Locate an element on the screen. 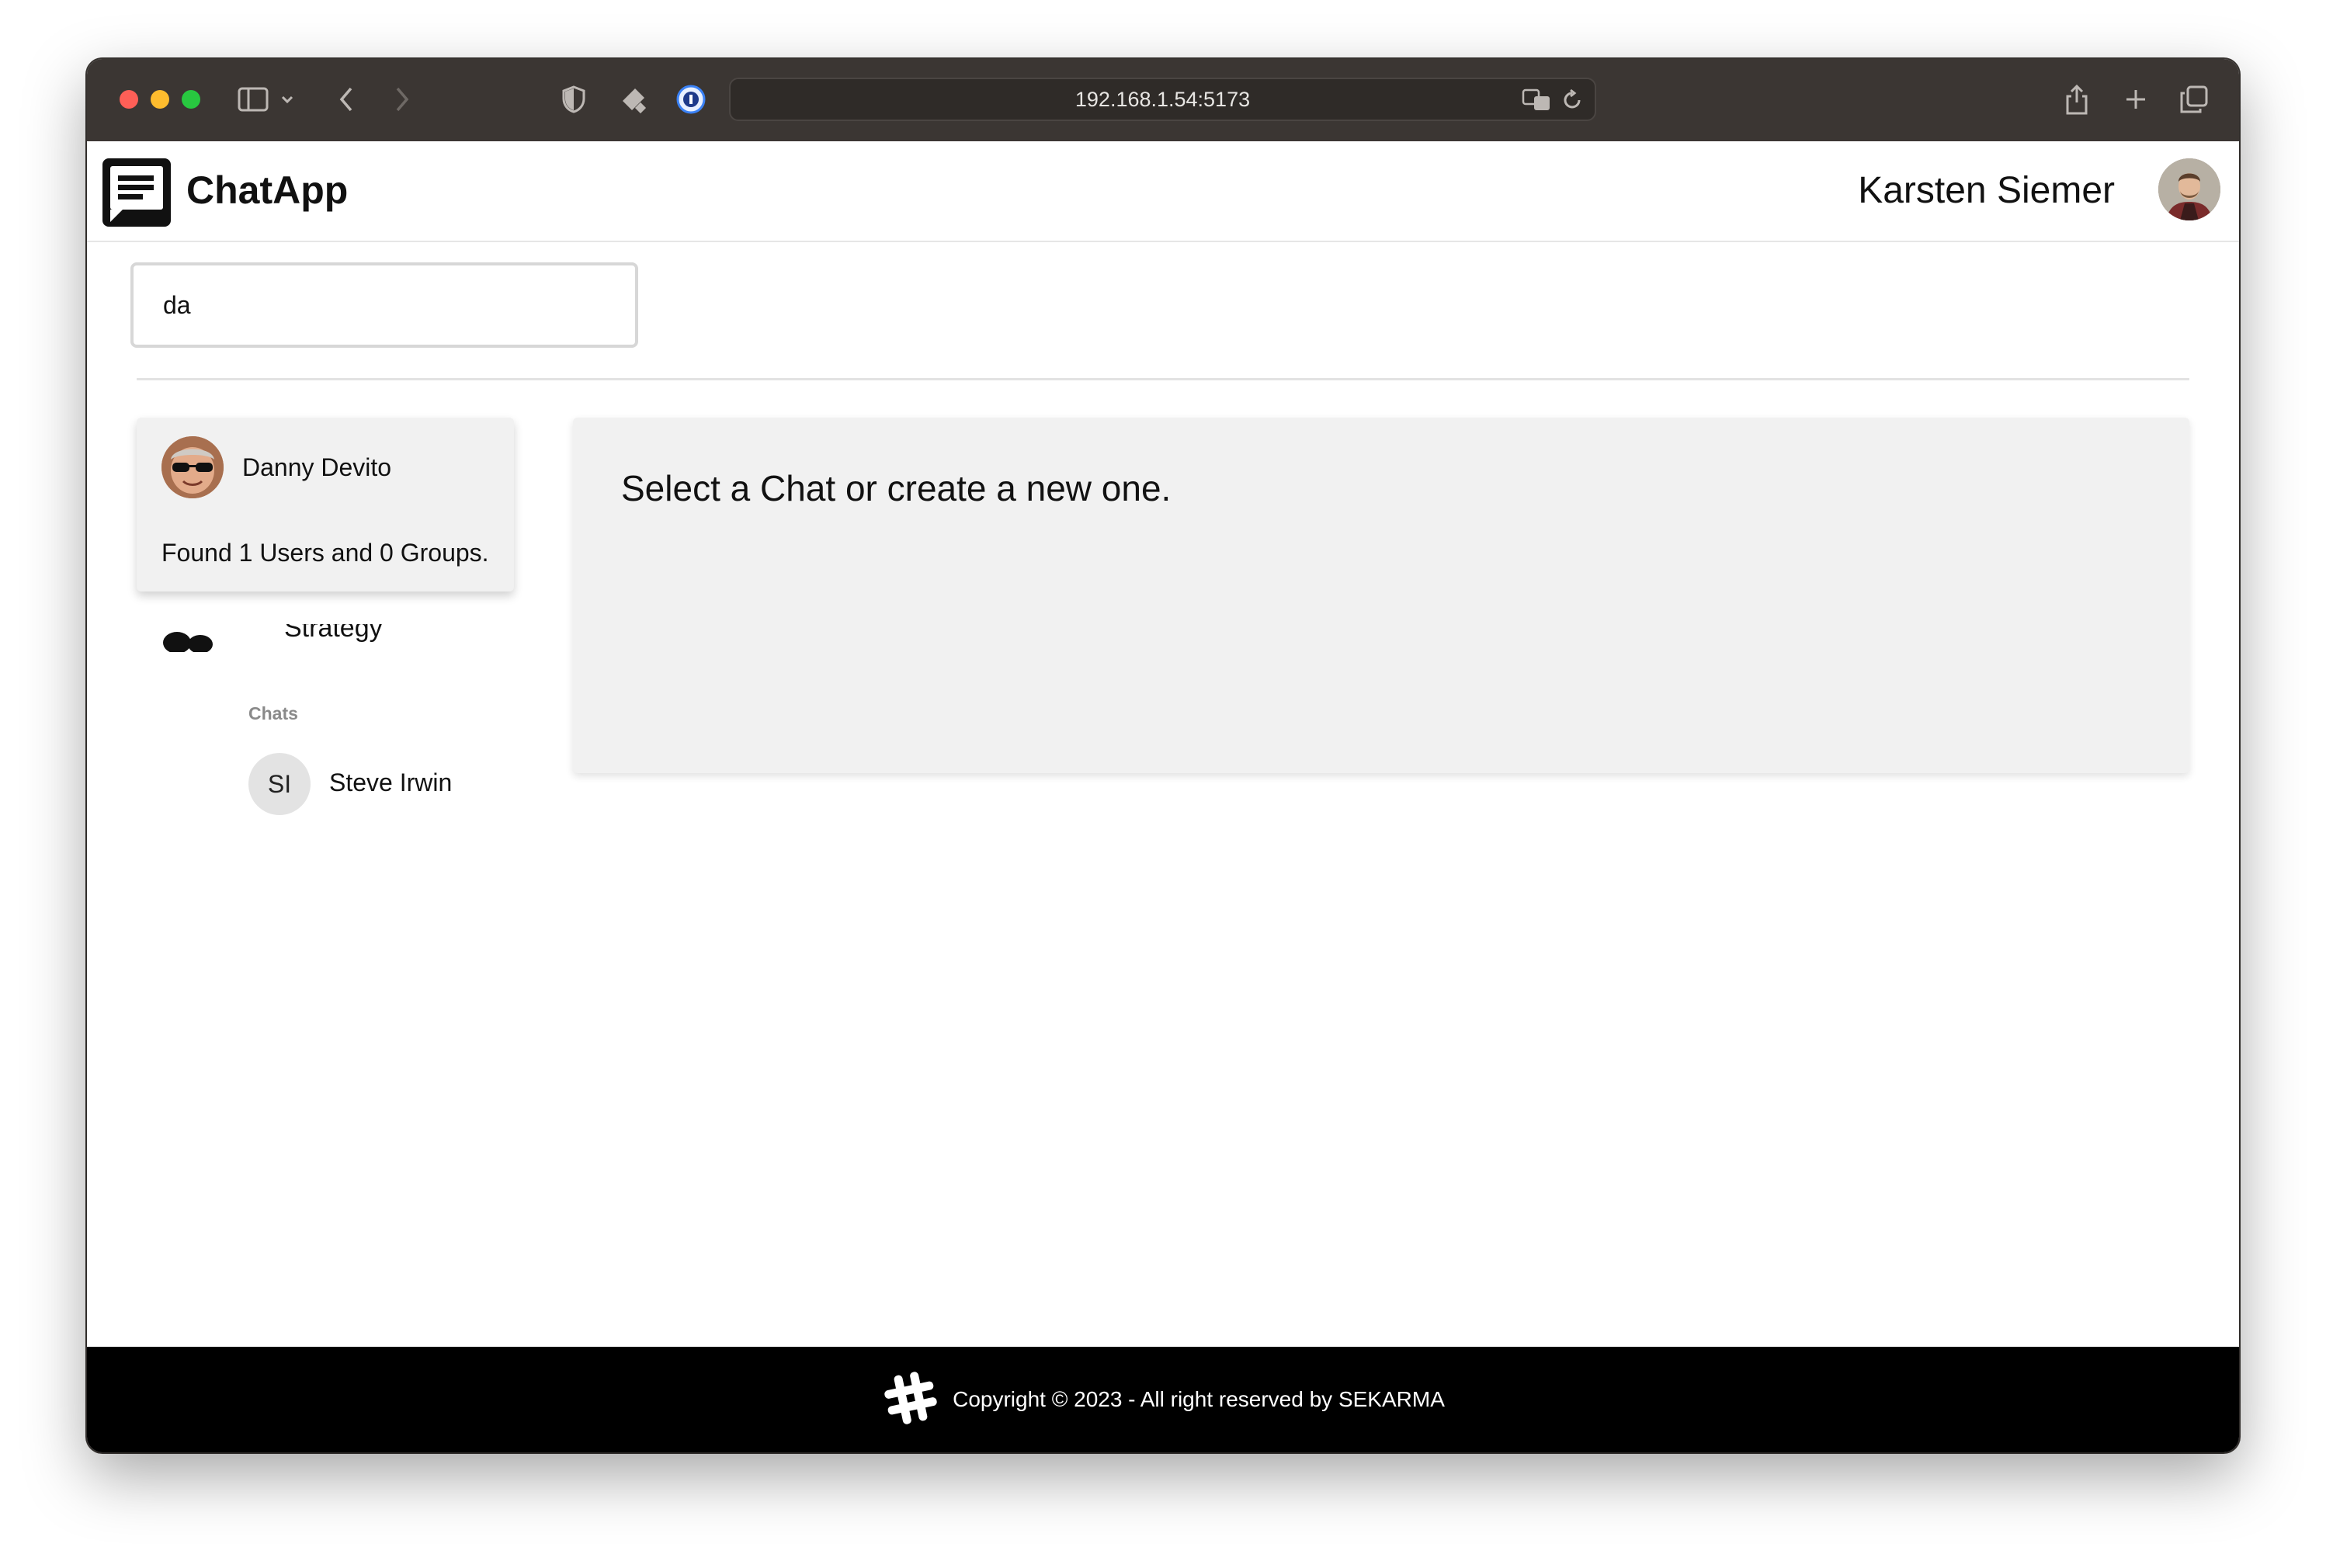  search-input is located at coordinates (384, 305).